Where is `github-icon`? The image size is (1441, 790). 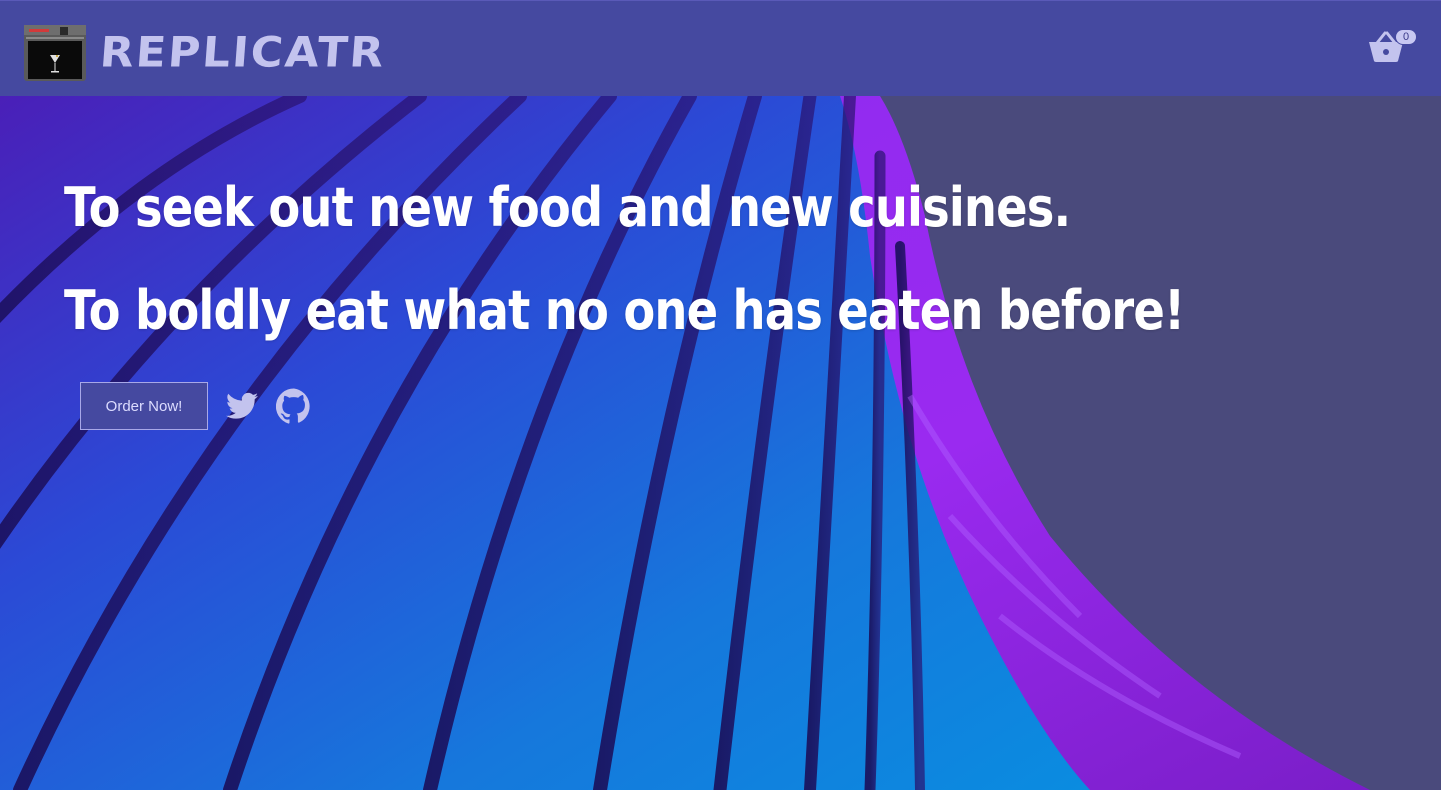
github-icon is located at coordinates (293, 406).